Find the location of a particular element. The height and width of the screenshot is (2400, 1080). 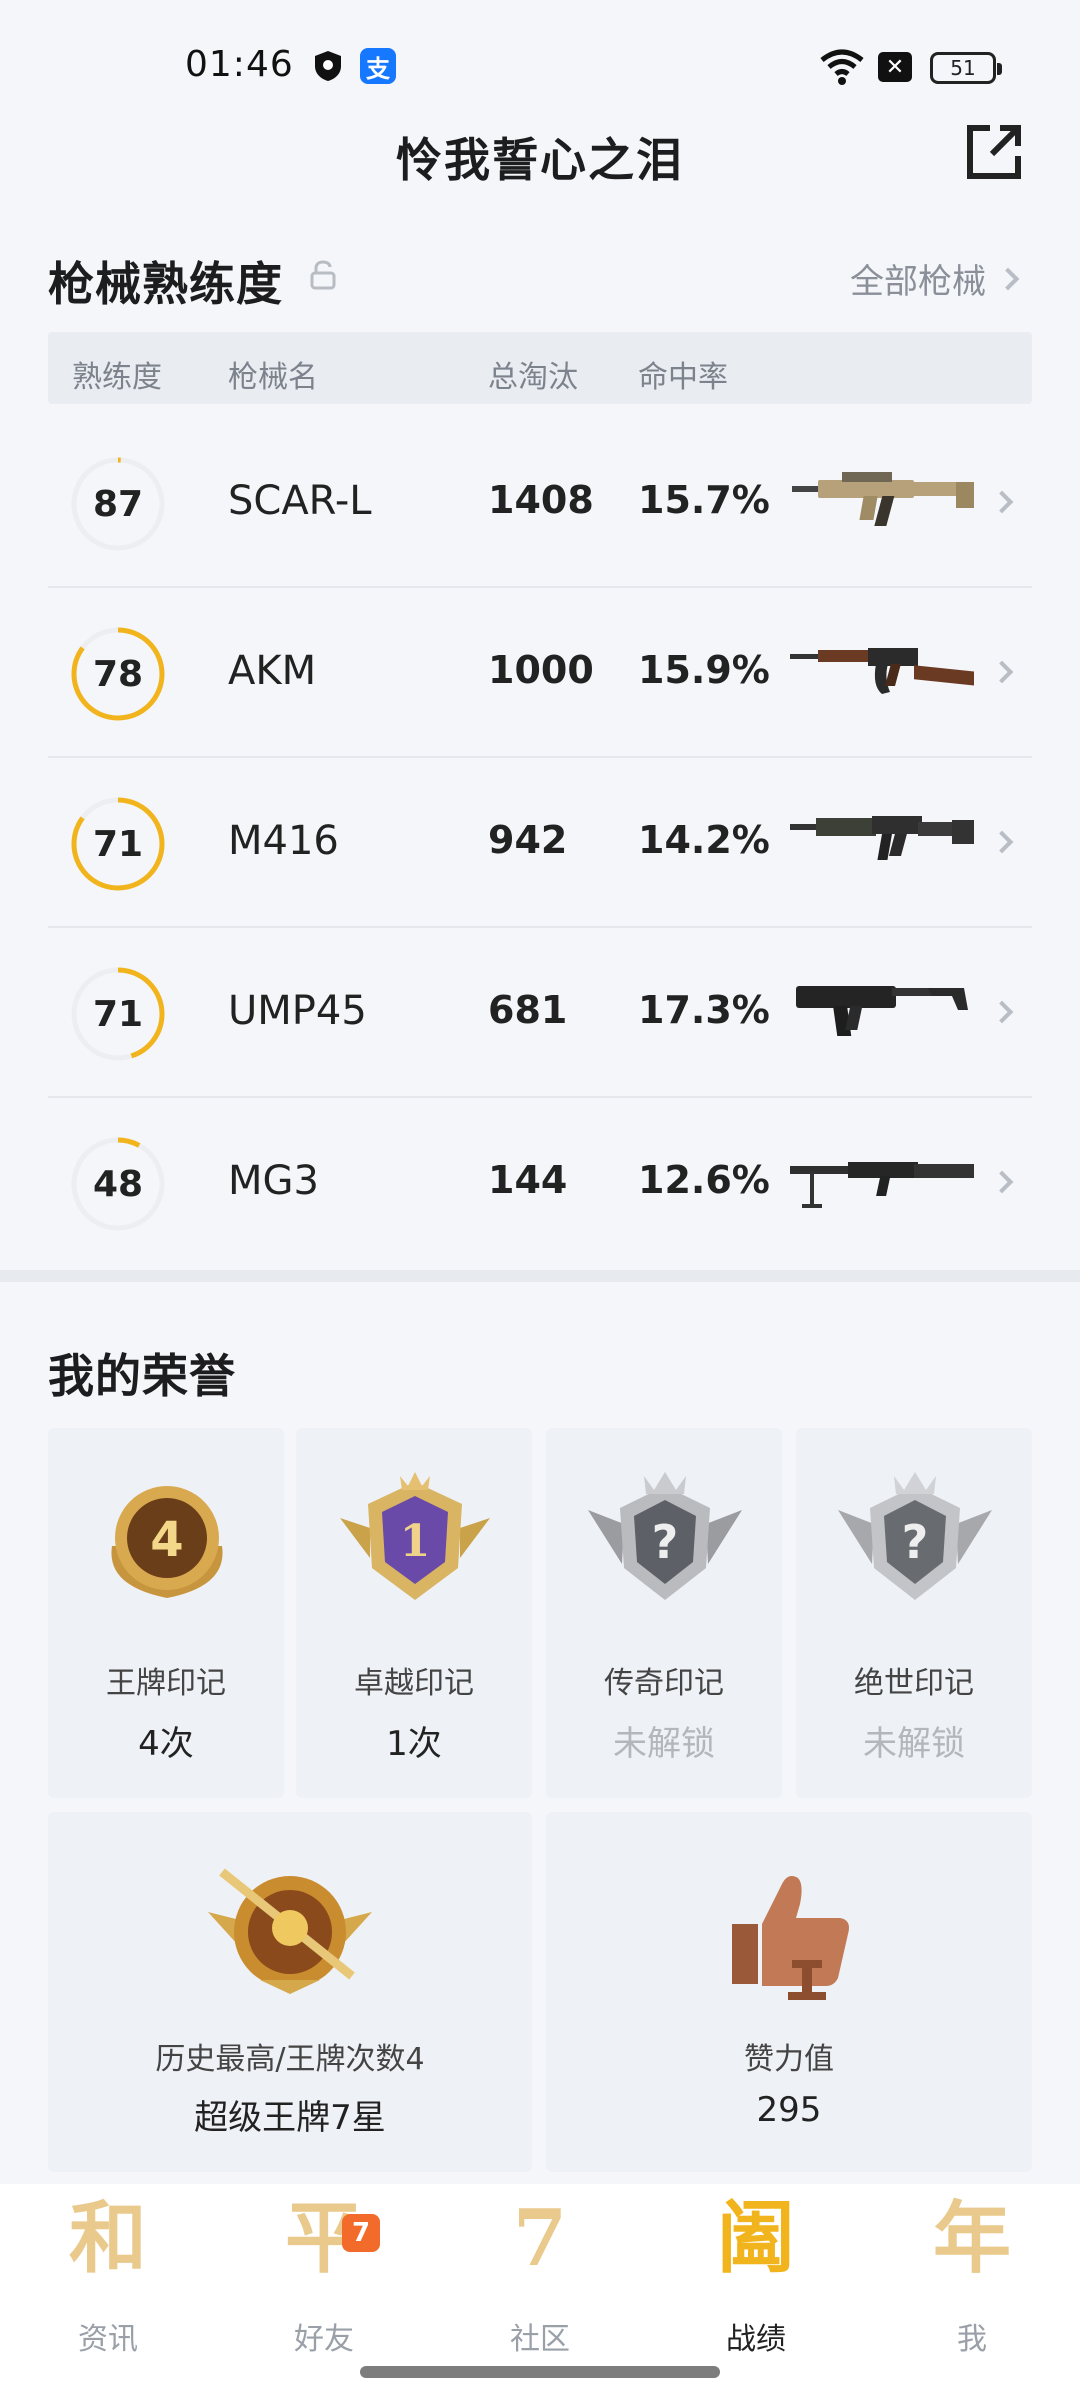

weapon-hit-rate: 14.2% is located at coordinates (704, 840).